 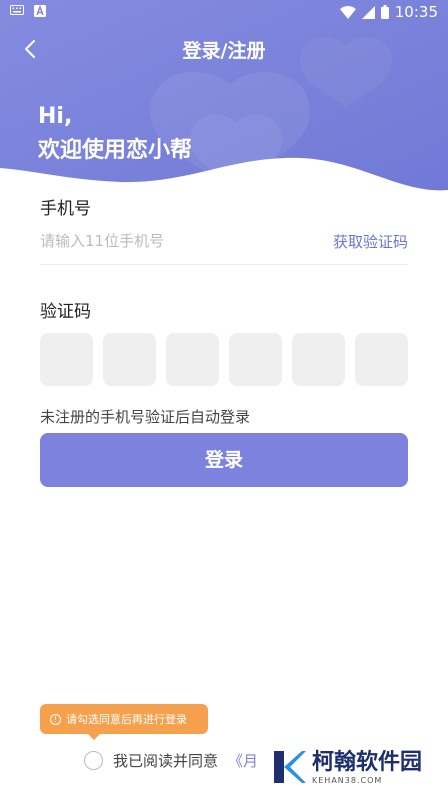 I want to click on keyboard-icon, so click(x=17, y=10).